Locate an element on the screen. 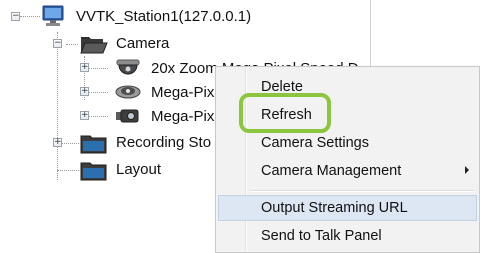 This screenshot has width=480, height=253. station-collapse-toggle: − is located at coordinates (15, 16).